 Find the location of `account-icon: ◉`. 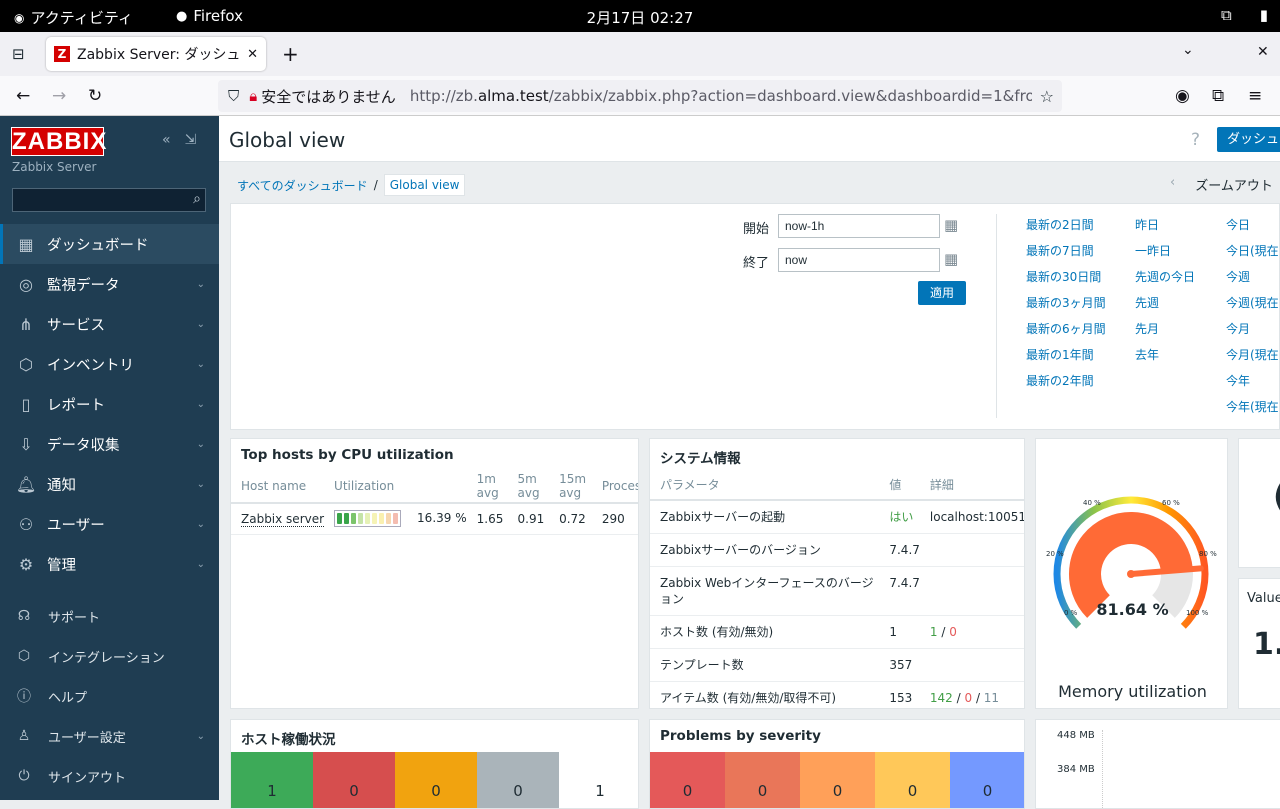

account-icon: ◉ is located at coordinates (1182, 96).